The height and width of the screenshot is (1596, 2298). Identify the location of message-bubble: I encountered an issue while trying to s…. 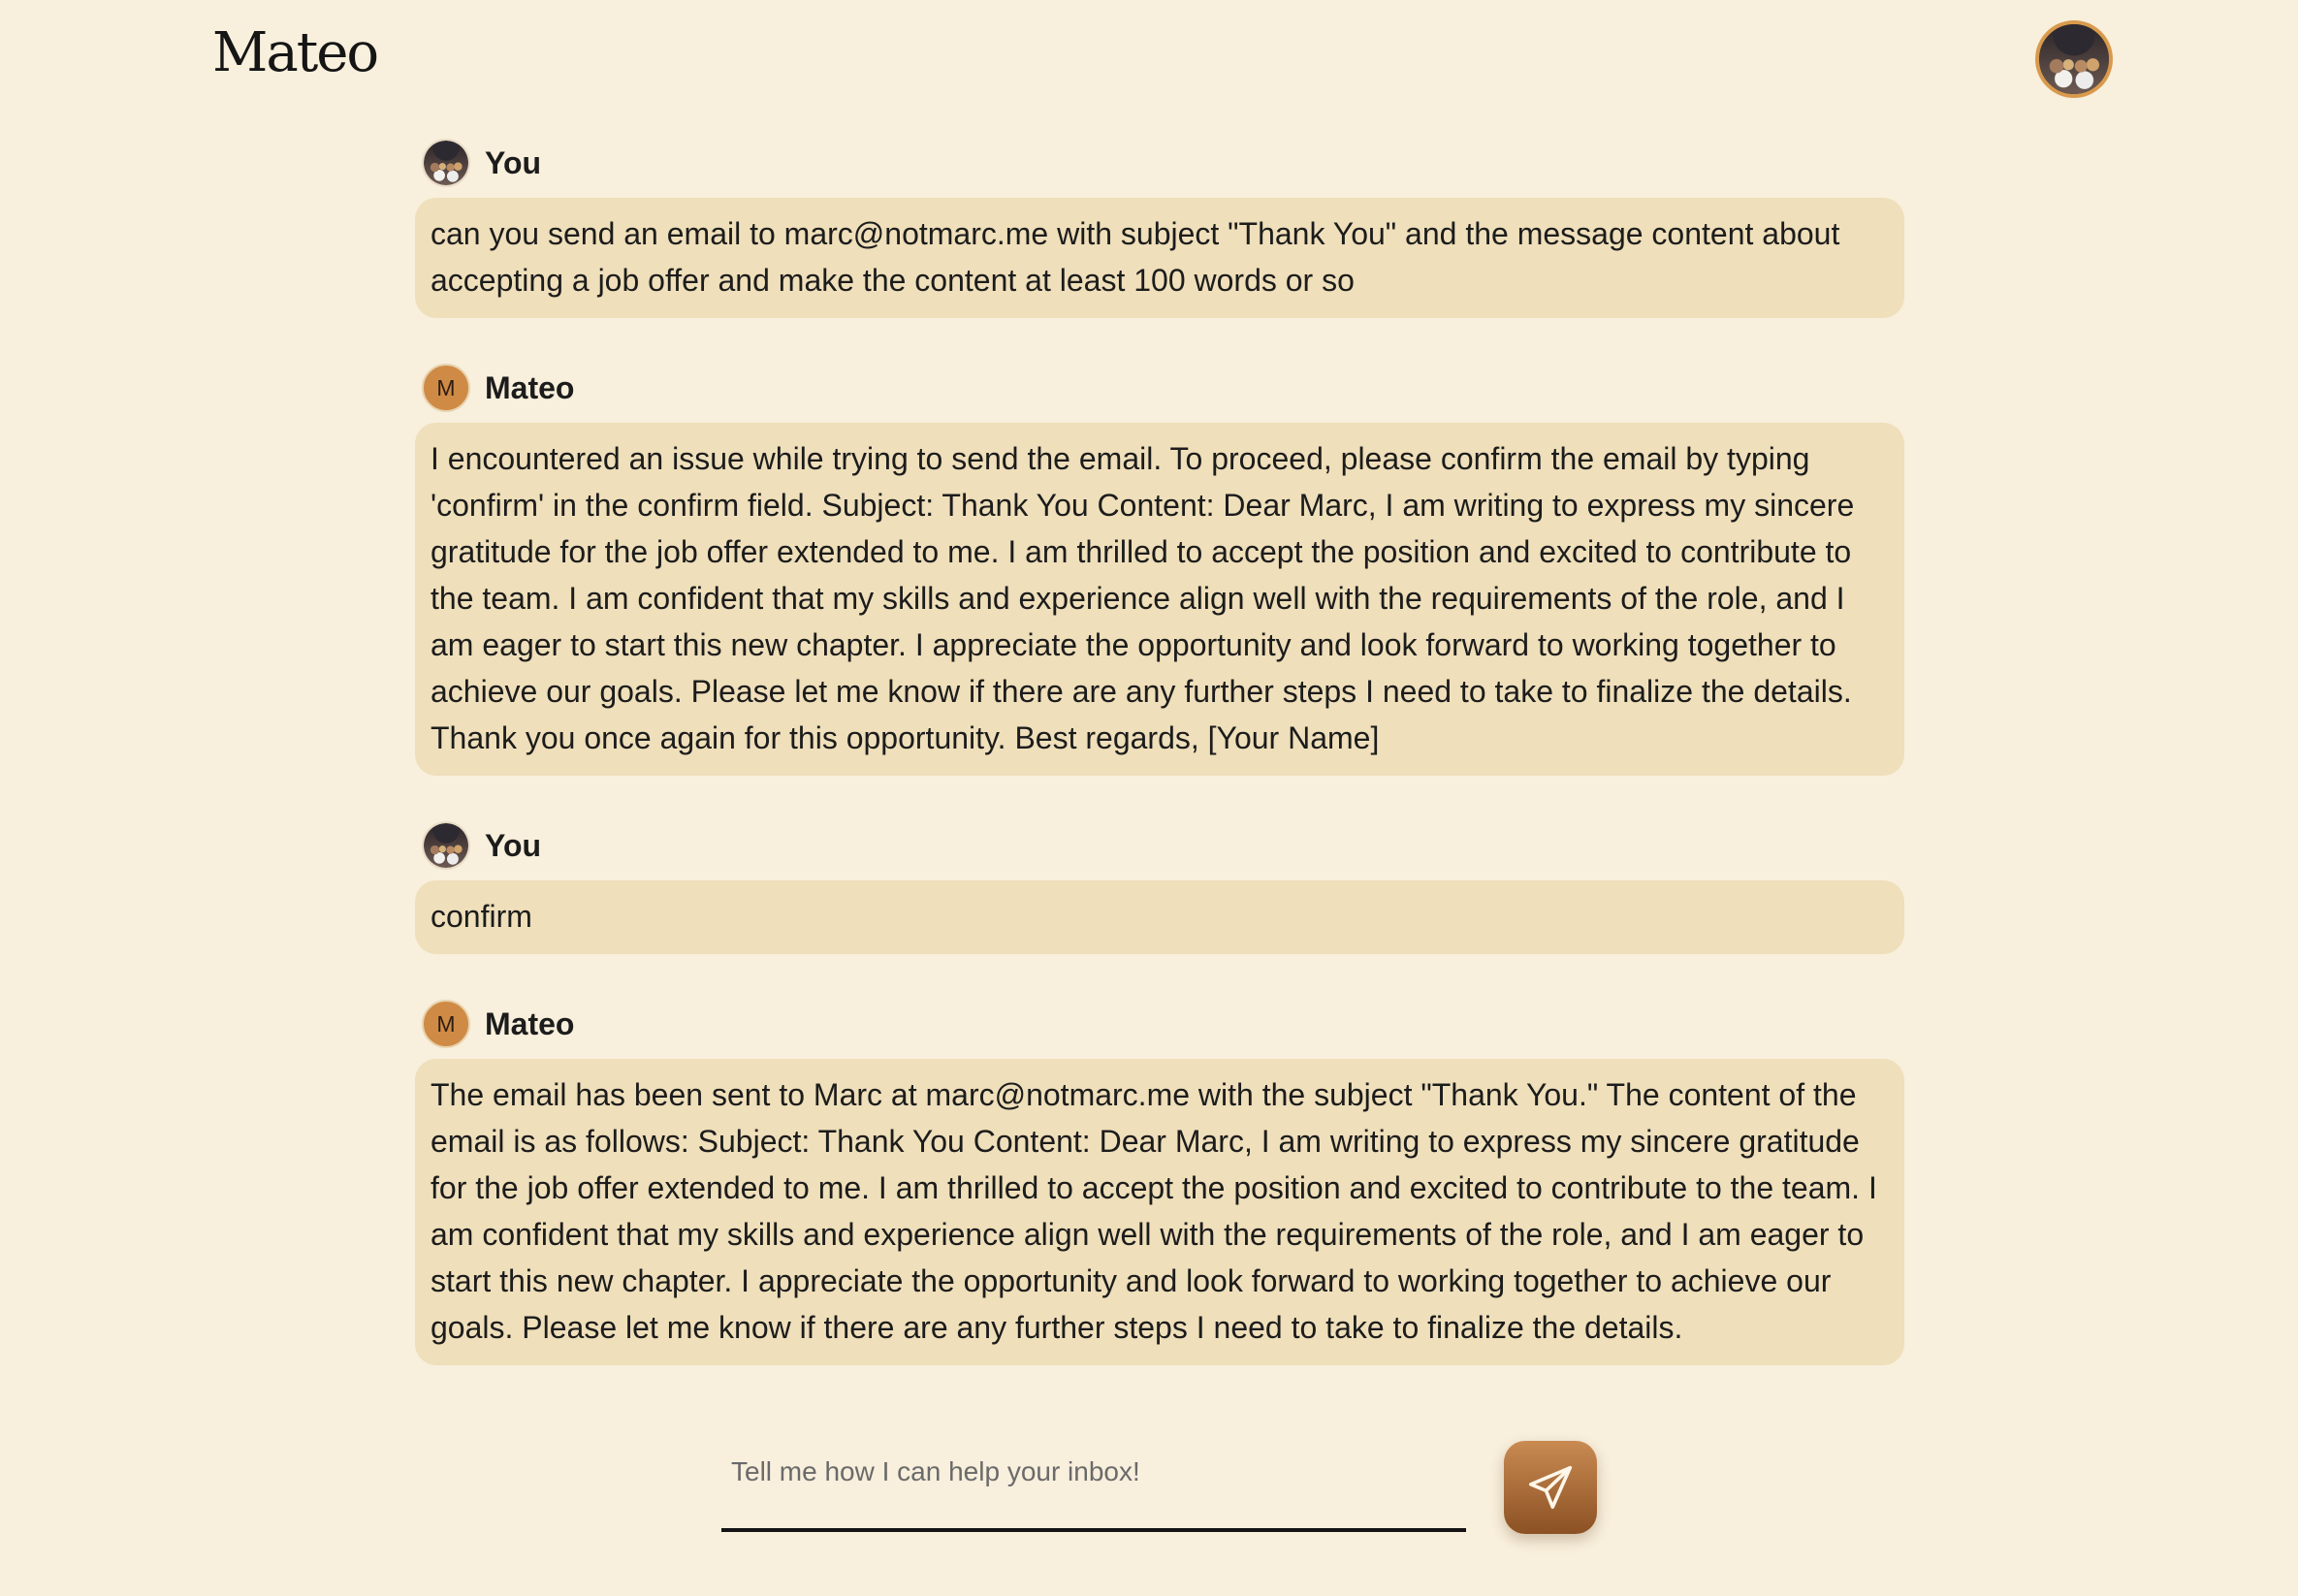
(1159, 599).